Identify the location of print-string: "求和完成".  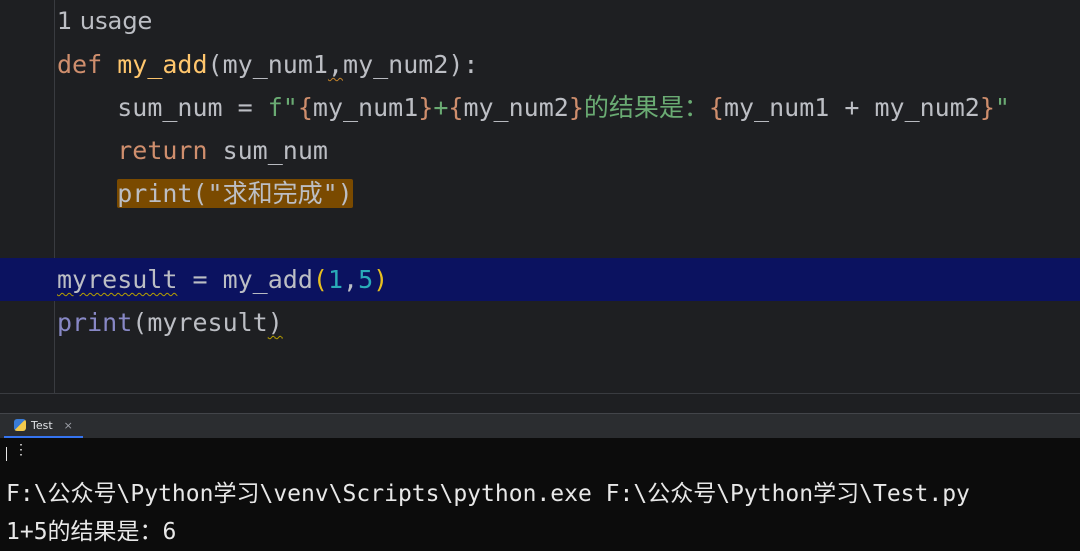
(272, 193).